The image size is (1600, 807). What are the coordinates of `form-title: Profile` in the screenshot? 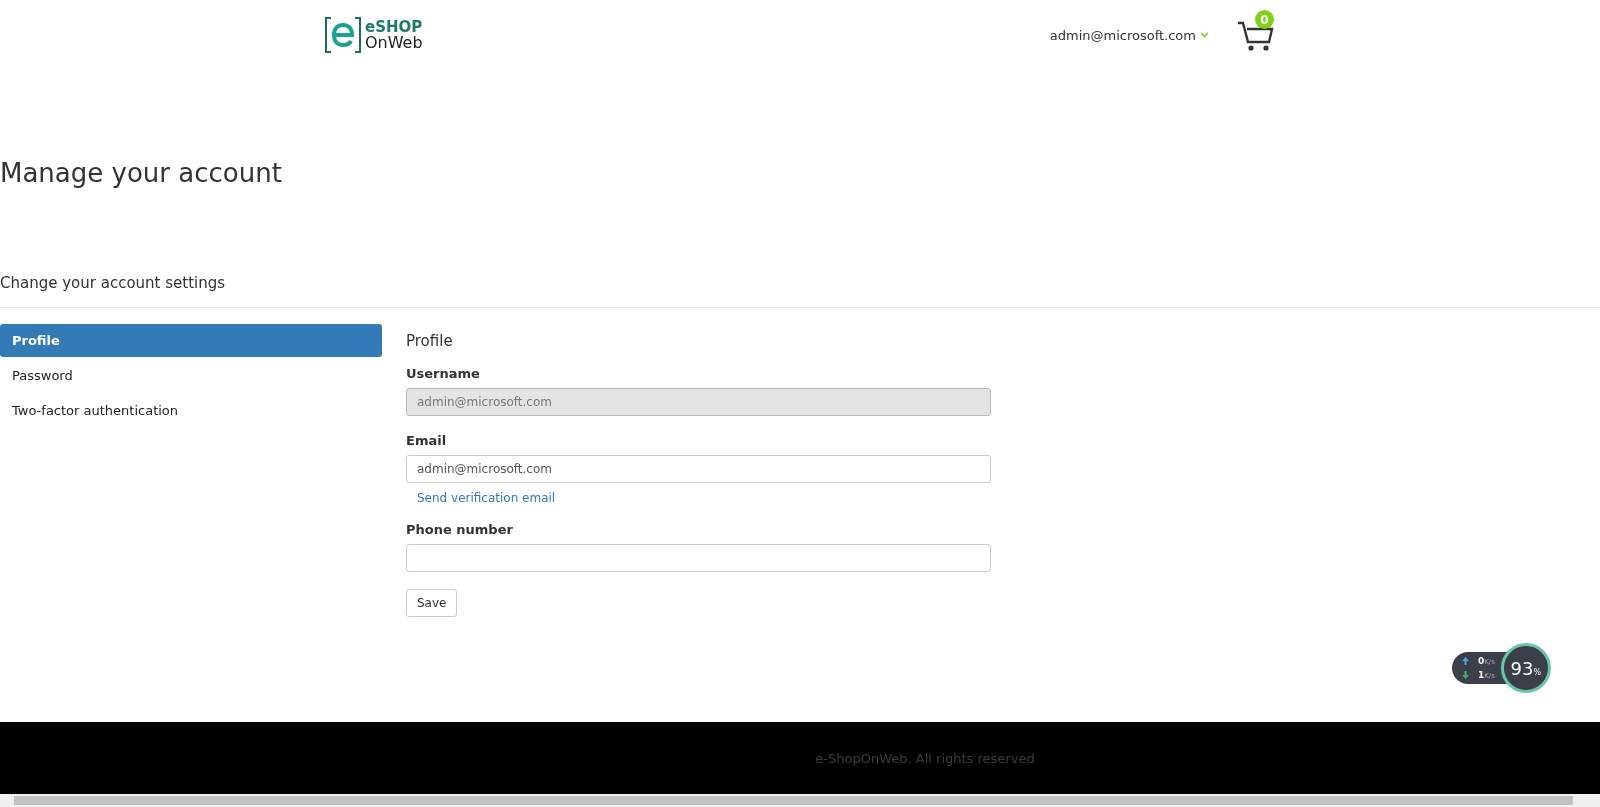 It's located at (429, 341).